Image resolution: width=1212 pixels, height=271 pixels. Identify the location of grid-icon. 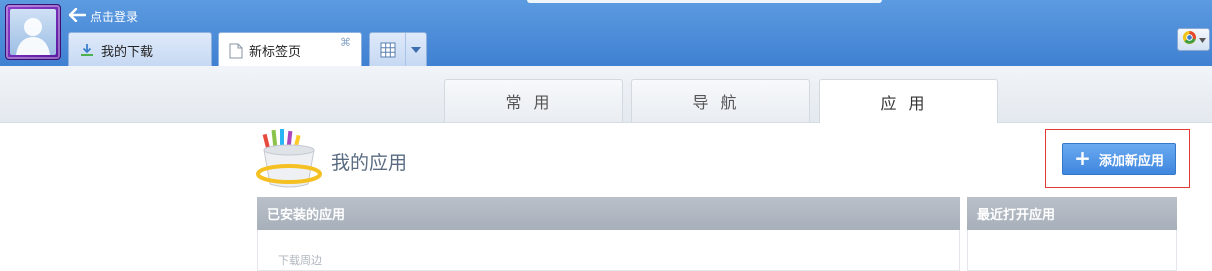
(387, 50).